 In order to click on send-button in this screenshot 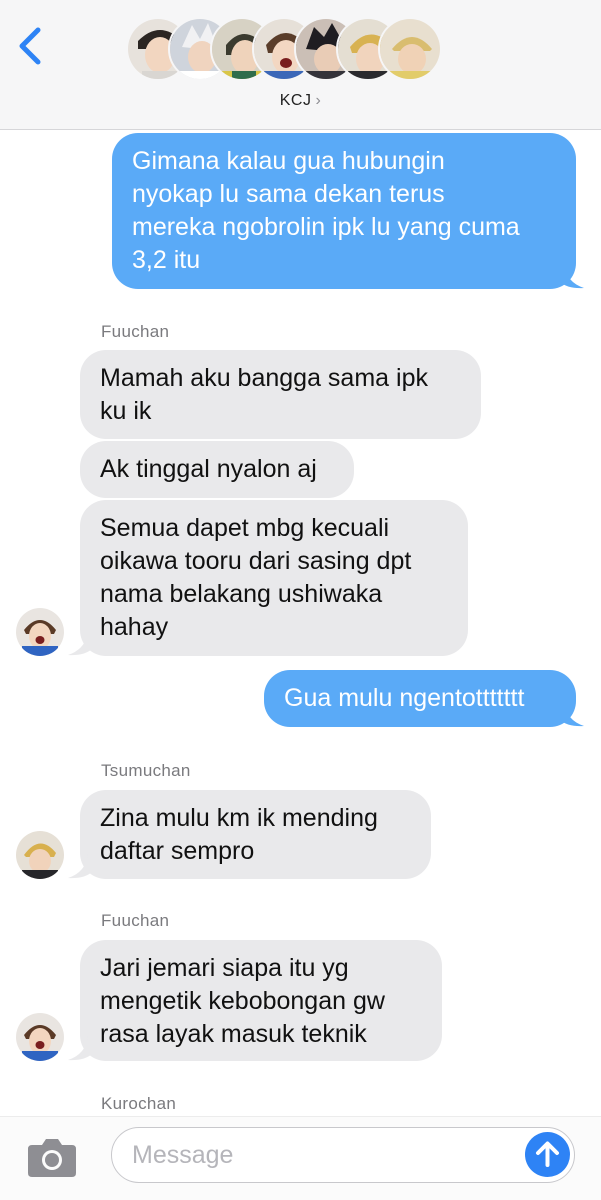, I will do `click(547, 1154)`.